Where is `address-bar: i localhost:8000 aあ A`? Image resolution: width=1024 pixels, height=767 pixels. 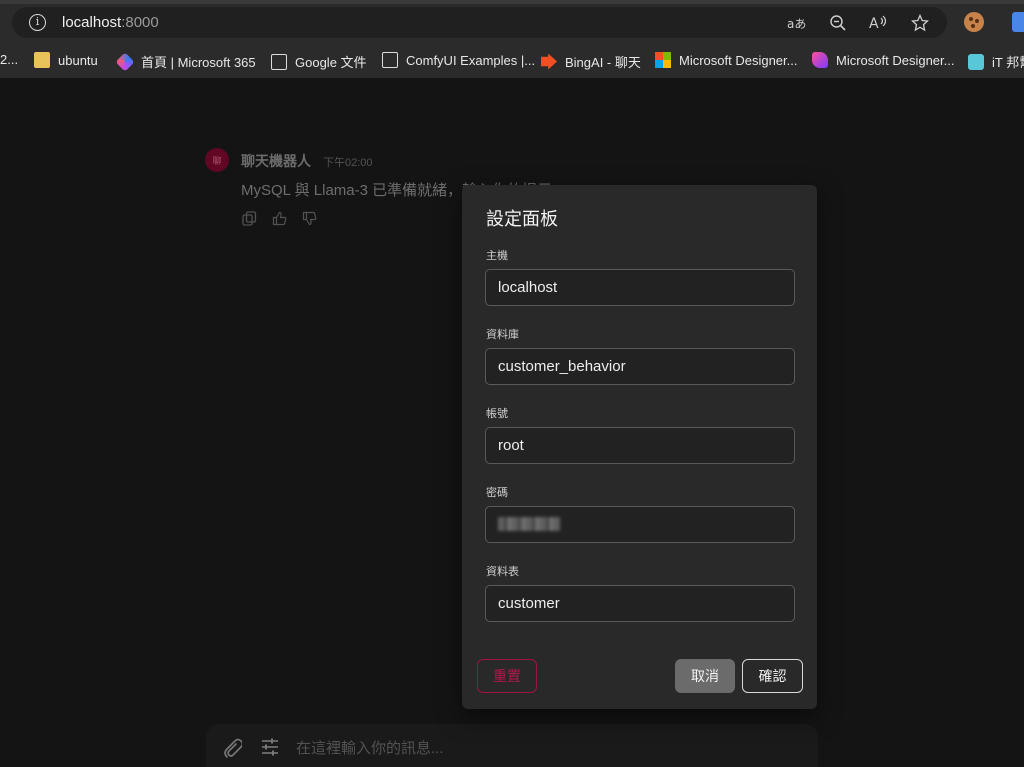 address-bar: i localhost:8000 aあ A is located at coordinates (479, 22).